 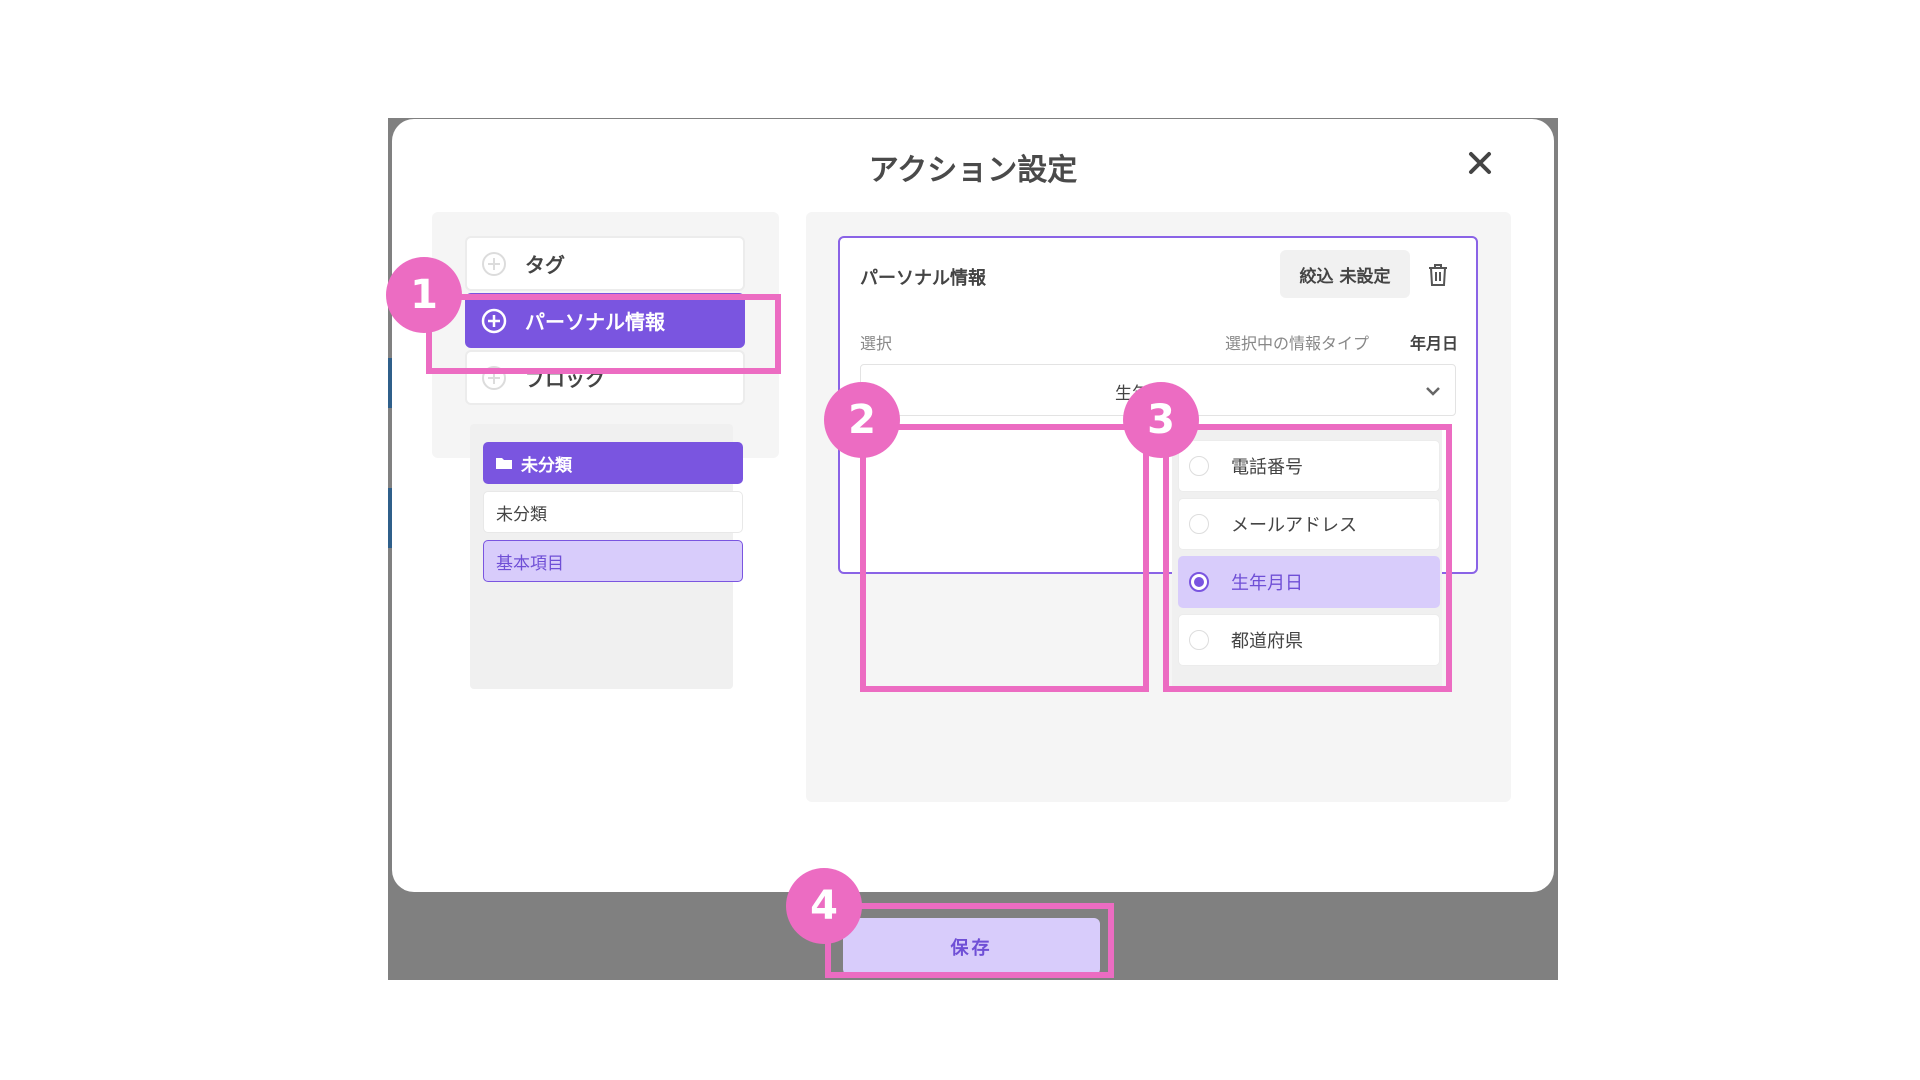 What do you see at coordinates (1309, 582) in the screenshot?
I see `option-birthdate: 生年月日` at bounding box center [1309, 582].